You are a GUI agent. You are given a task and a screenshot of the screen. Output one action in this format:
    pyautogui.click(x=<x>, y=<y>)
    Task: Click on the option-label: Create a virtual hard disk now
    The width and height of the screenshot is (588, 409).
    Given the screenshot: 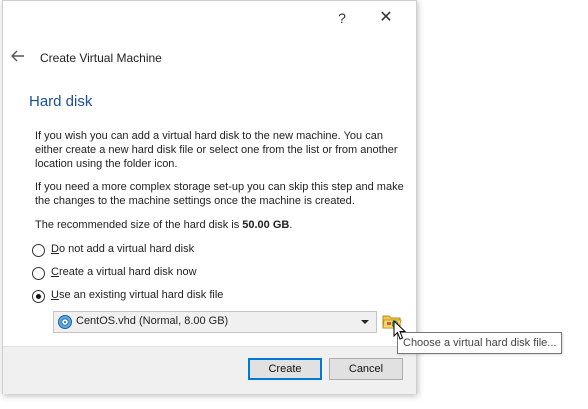 What is the action you would take?
    pyautogui.click(x=124, y=272)
    